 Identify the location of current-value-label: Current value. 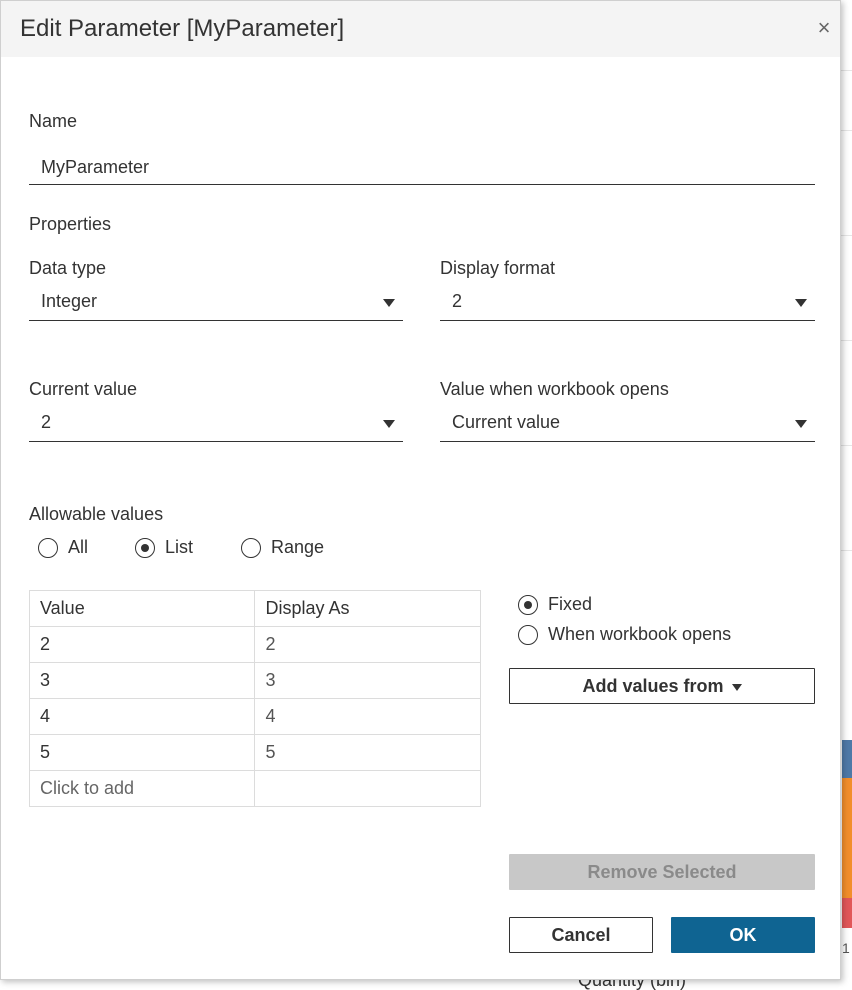
(83, 389).